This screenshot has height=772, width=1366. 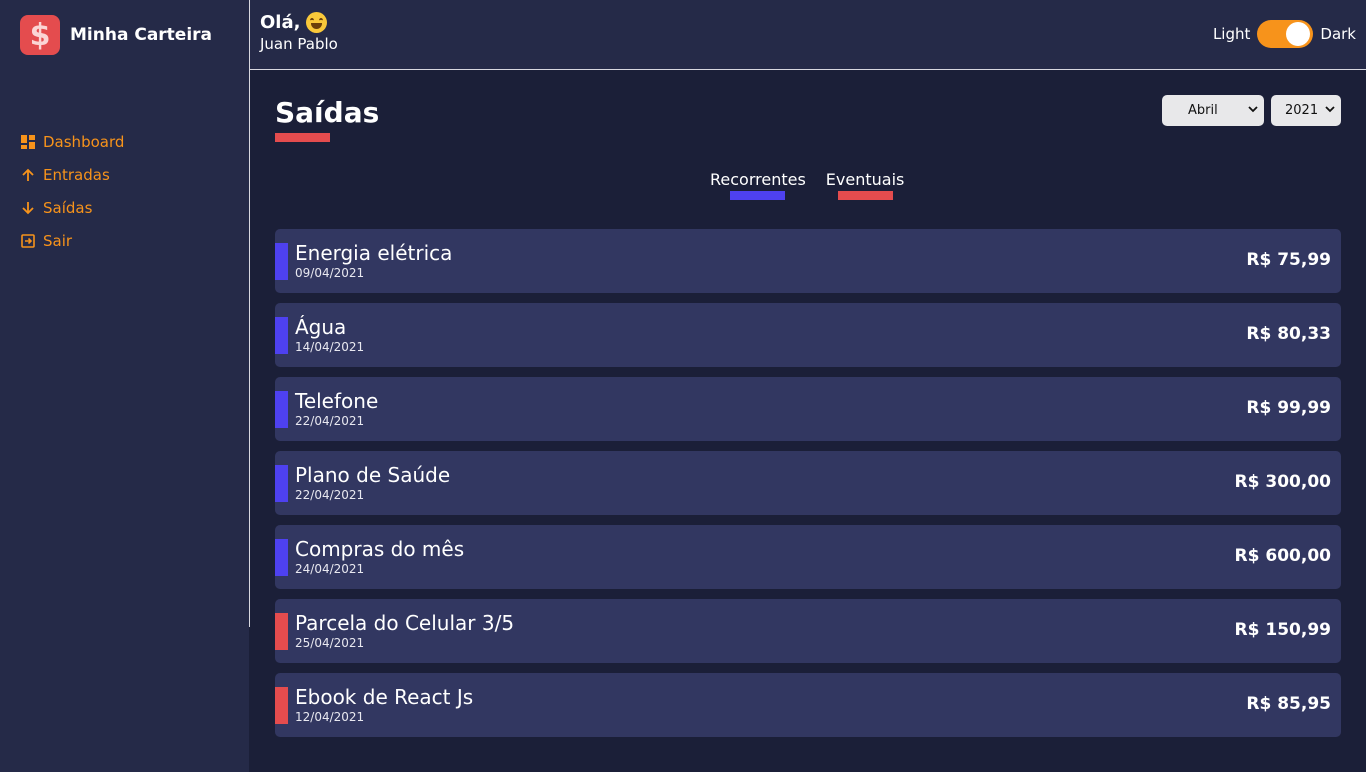 I want to click on tab-recorrentes: Recorrentes, so click(x=758, y=185).